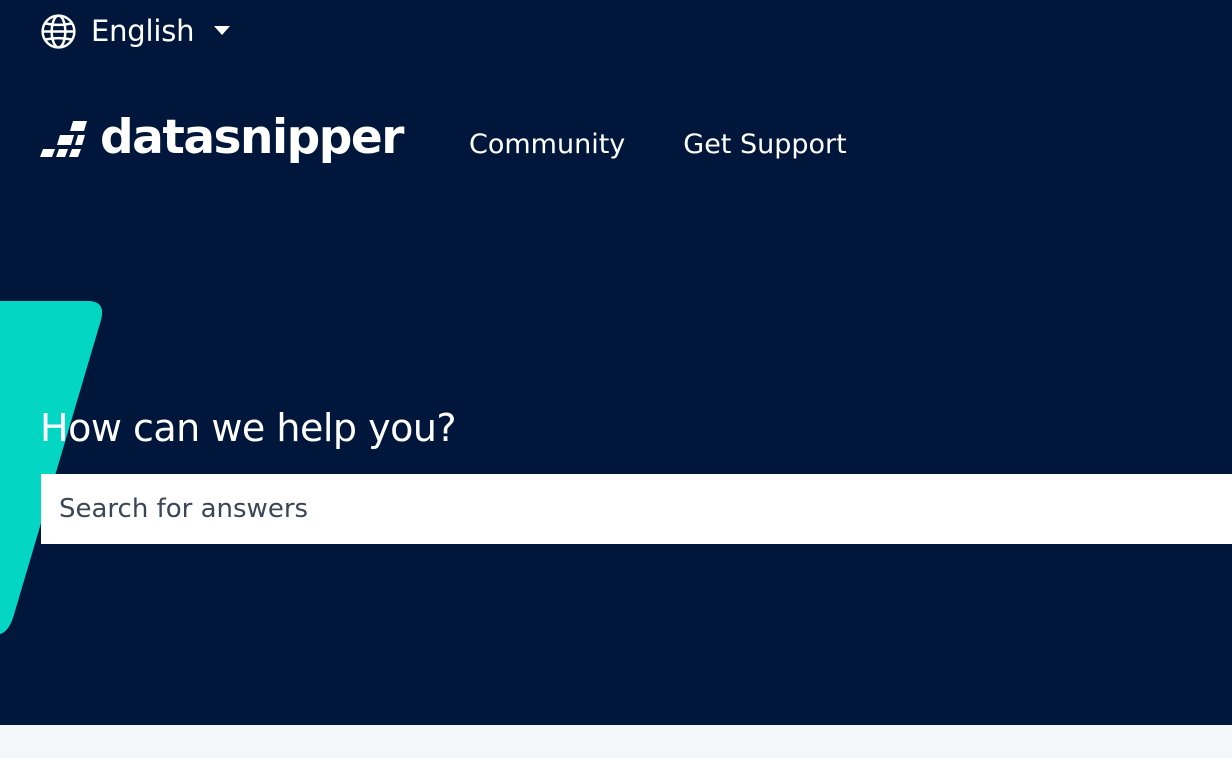  Describe the element at coordinates (222, 30) in the screenshot. I see `caret-down-icon` at that location.